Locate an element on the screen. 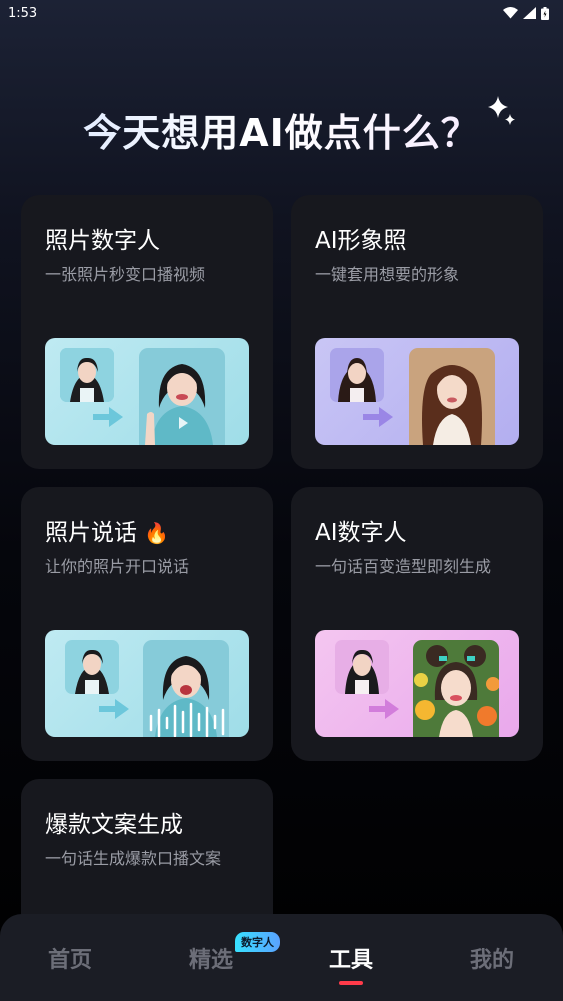 This screenshot has width=563, height=1001. card-ai-avatar: AI数字人 一句话百变造型即刻生成 is located at coordinates (417, 624).